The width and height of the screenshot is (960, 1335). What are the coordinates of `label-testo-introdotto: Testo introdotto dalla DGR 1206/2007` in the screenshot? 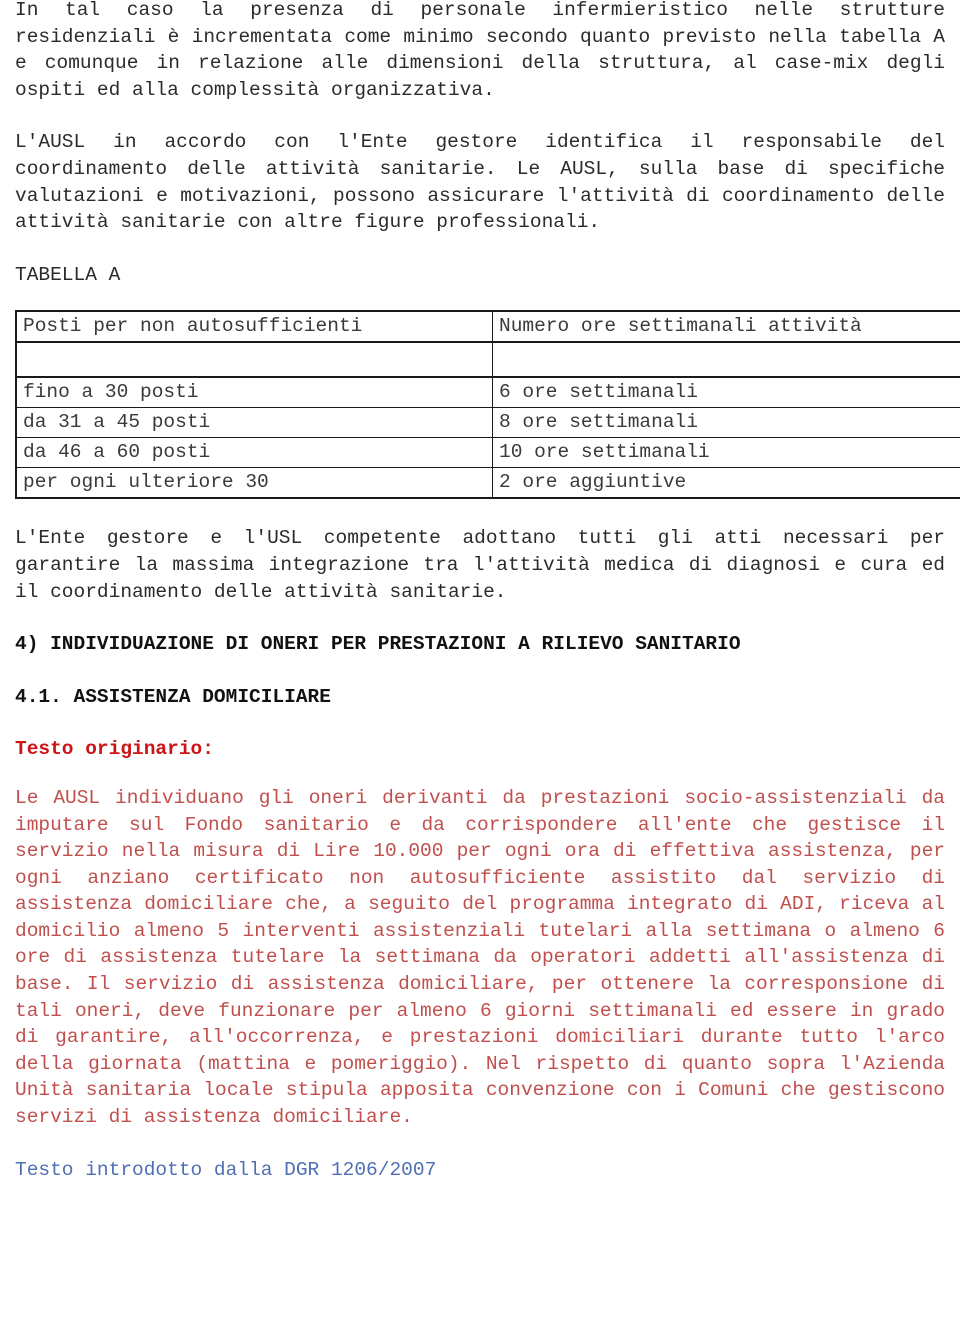 It's located at (226, 1169).